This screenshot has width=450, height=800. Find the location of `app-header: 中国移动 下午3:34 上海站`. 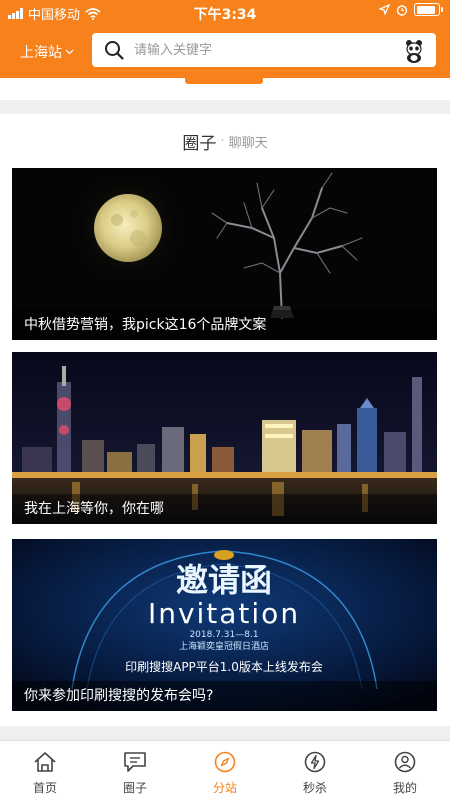

app-header: 中国移动 下午3:34 上海站 is located at coordinates (225, 39).